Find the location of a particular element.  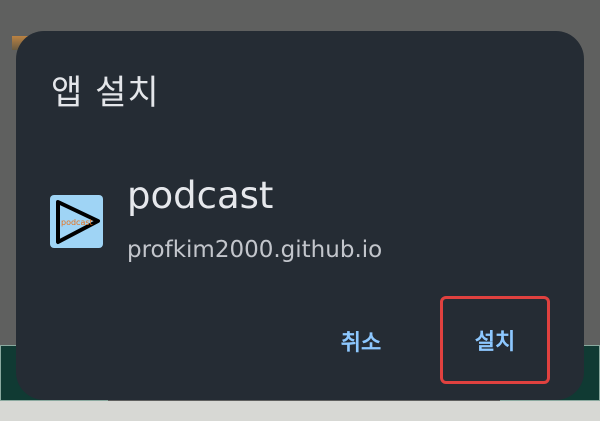

background-footer is located at coordinates (300, 411).